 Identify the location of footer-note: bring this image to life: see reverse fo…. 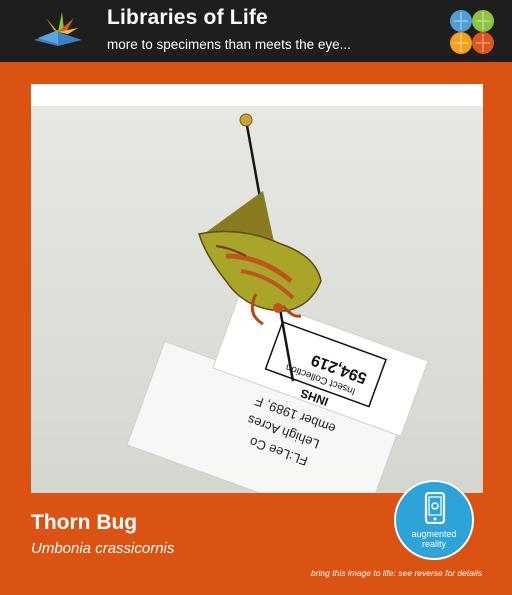
(396, 573).